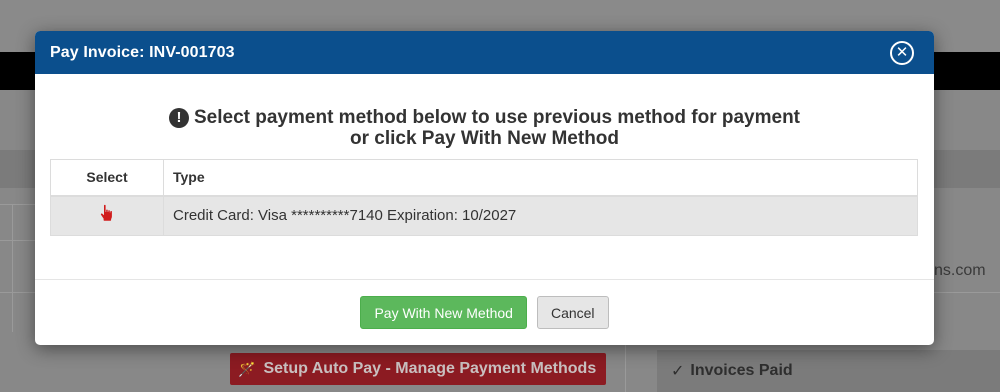  I want to click on select-cell, so click(107, 215).